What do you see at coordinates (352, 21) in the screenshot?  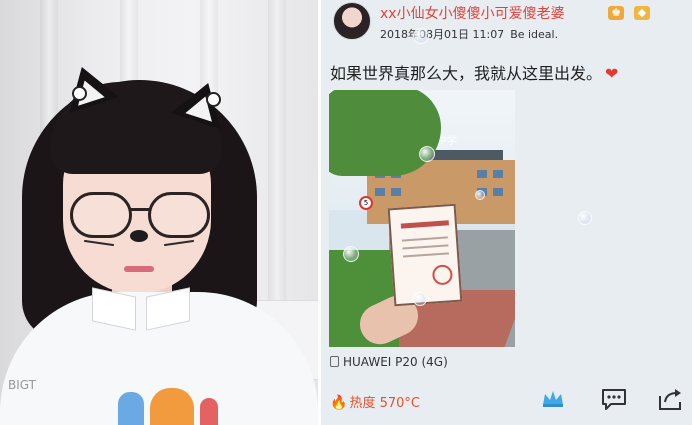 I see `avatar` at bounding box center [352, 21].